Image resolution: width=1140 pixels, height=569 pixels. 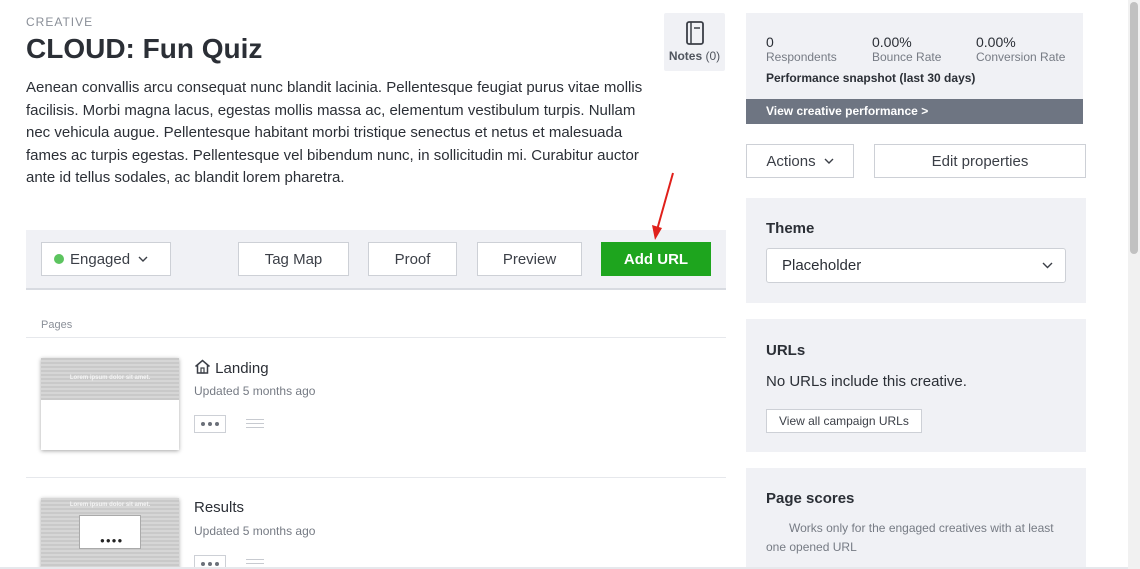 I want to click on proof-button: Proof, so click(x=412, y=259).